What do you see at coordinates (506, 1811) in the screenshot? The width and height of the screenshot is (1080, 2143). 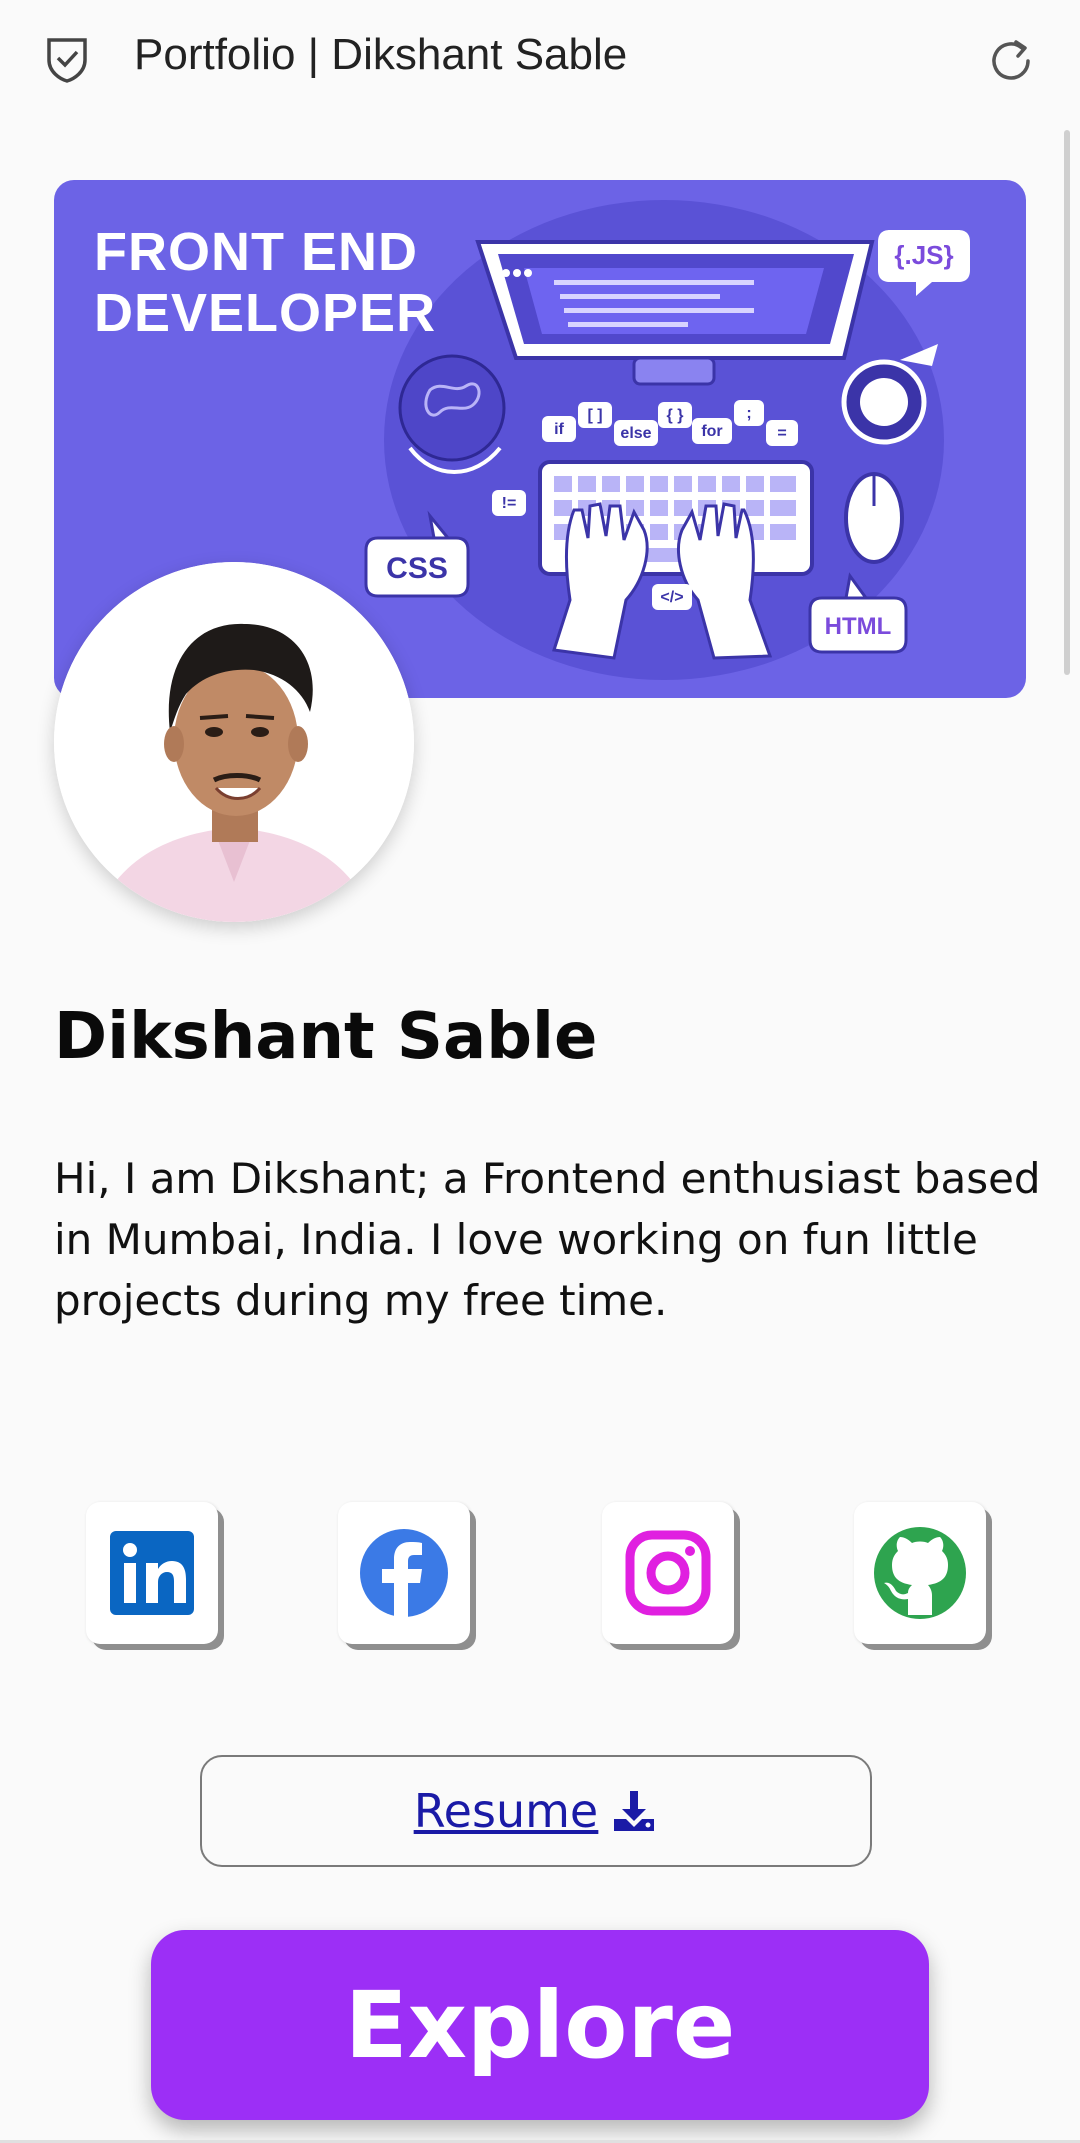 I see `resume-label: Resume` at bounding box center [506, 1811].